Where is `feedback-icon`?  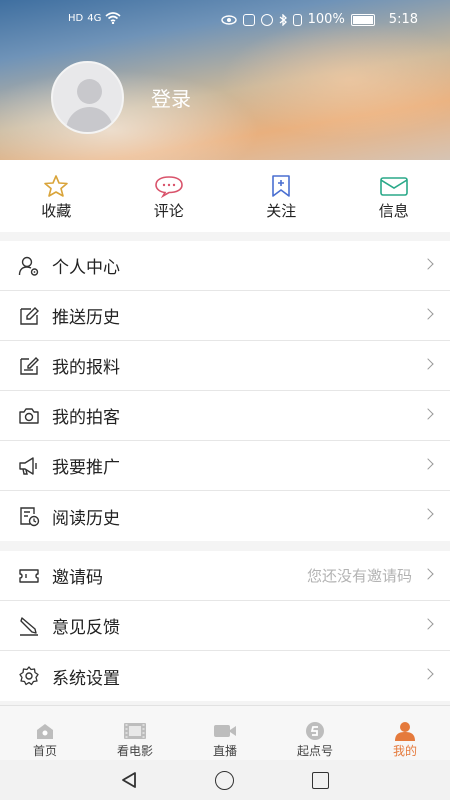
feedback-icon is located at coordinates (29, 626).